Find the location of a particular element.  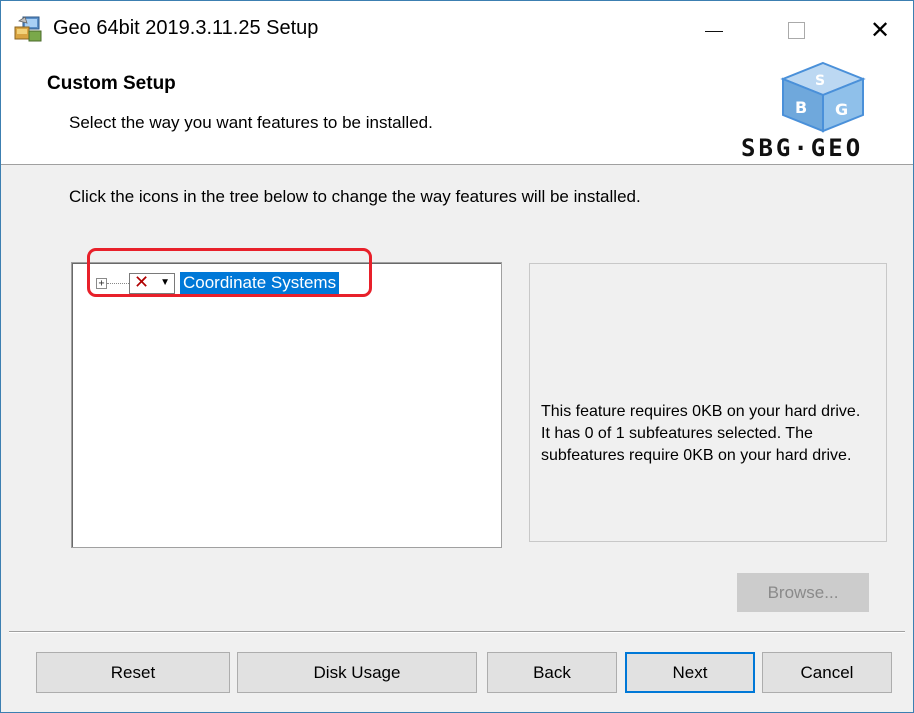

maximize-button is located at coordinates (796, 30).